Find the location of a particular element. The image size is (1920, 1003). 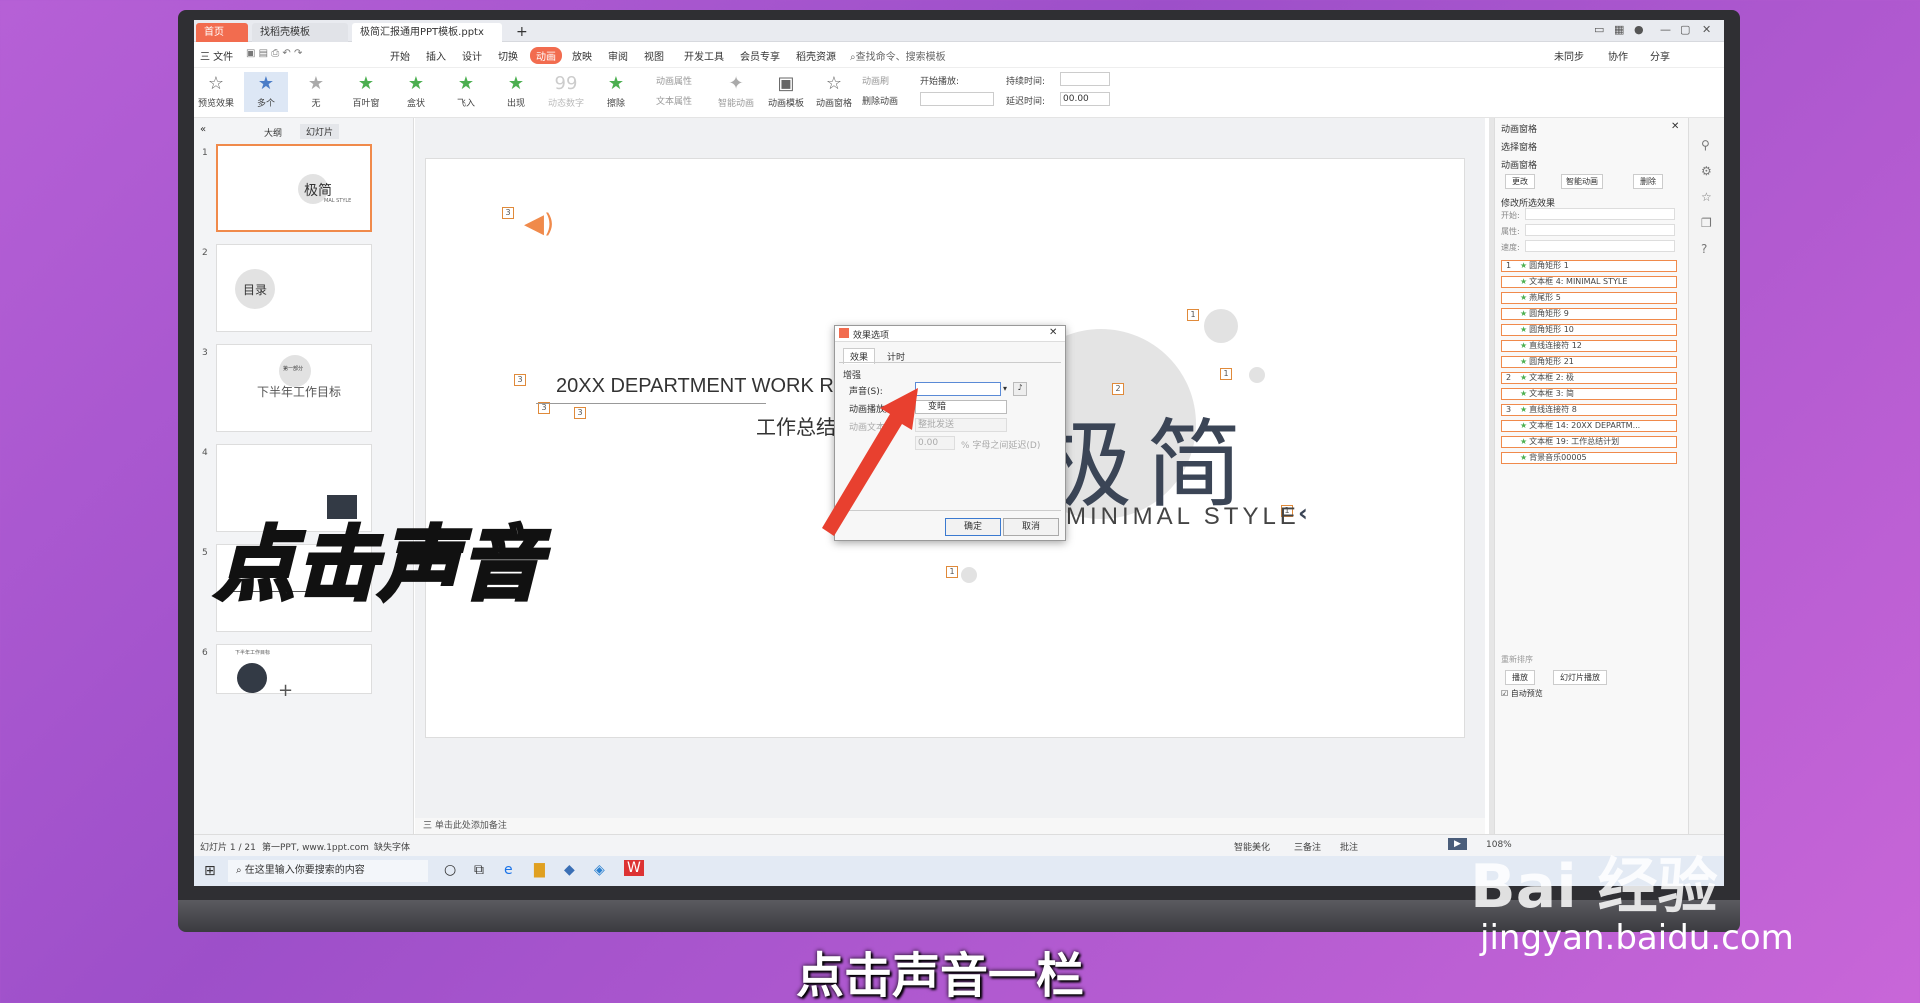

menu-slideshow: 放映 is located at coordinates (582, 55).